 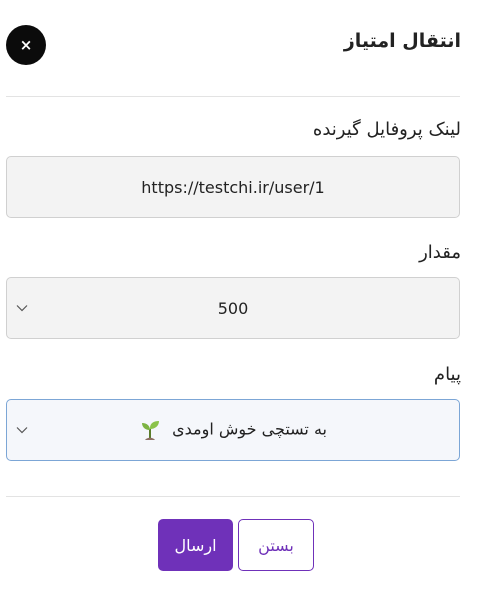 What do you see at coordinates (151, 430) in the screenshot?
I see `seedling-icon` at bounding box center [151, 430].